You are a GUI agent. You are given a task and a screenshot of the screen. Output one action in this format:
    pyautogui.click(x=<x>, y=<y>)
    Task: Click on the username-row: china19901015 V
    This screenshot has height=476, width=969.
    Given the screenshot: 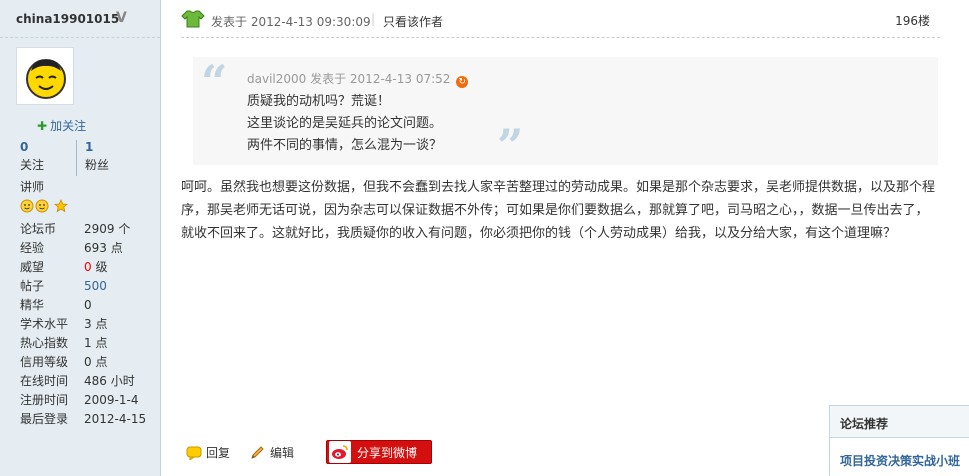 What is the action you would take?
    pyautogui.click(x=80, y=19)
    